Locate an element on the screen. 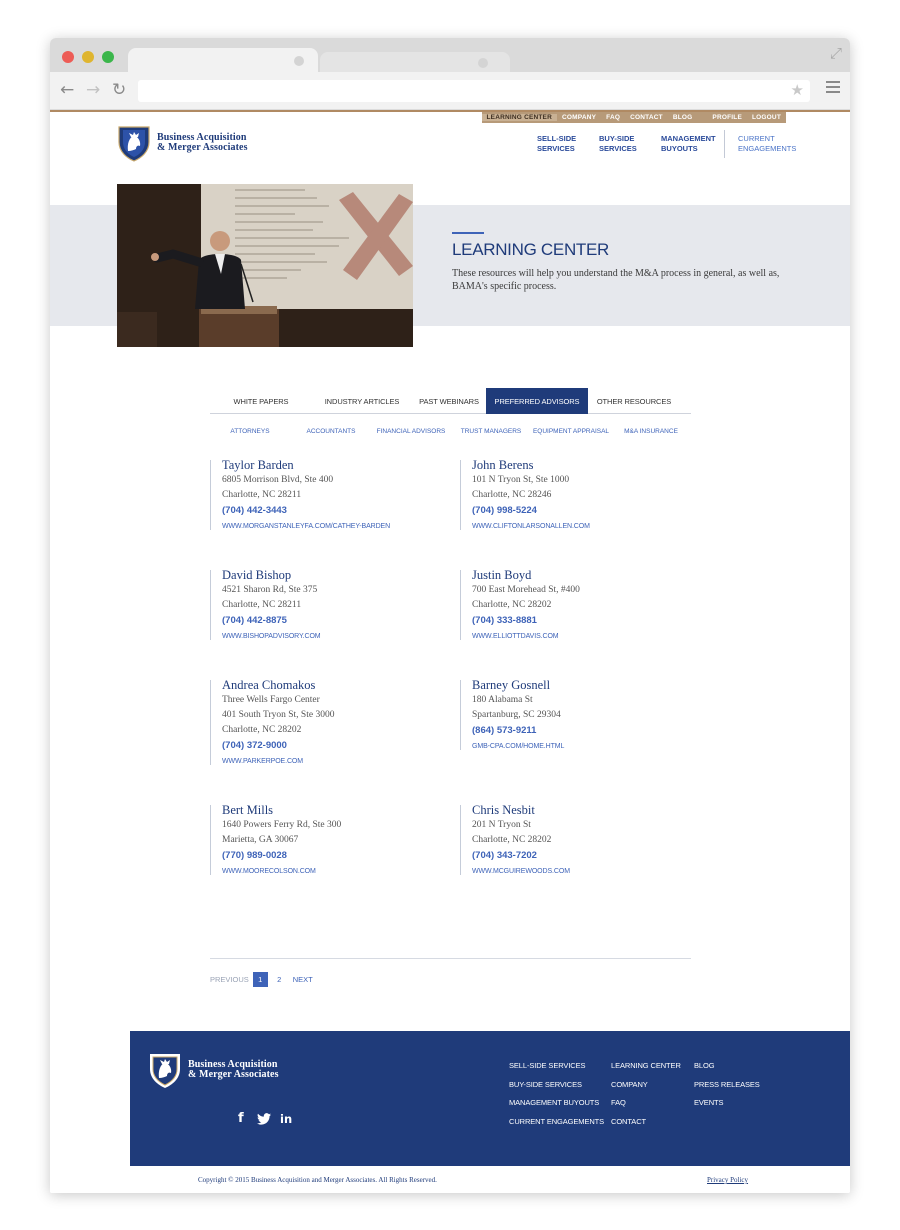  pagination: PREVIOUS 1 2 NEXT is located at coordinates (261, 979).